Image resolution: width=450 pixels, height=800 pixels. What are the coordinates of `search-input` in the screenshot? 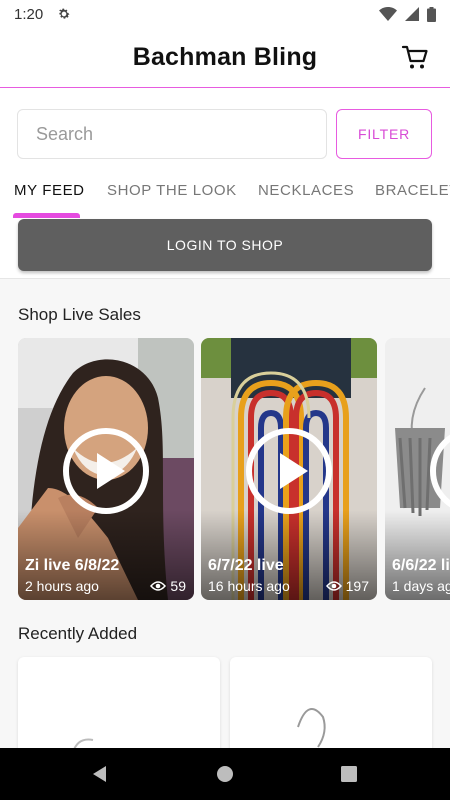 It's located at (172, 134).